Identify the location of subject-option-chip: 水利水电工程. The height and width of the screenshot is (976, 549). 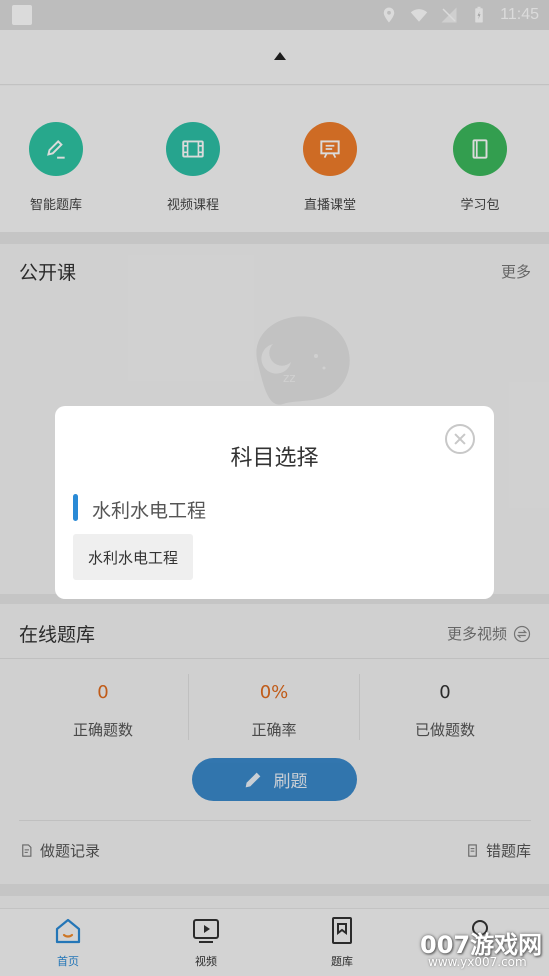
(133, 557).